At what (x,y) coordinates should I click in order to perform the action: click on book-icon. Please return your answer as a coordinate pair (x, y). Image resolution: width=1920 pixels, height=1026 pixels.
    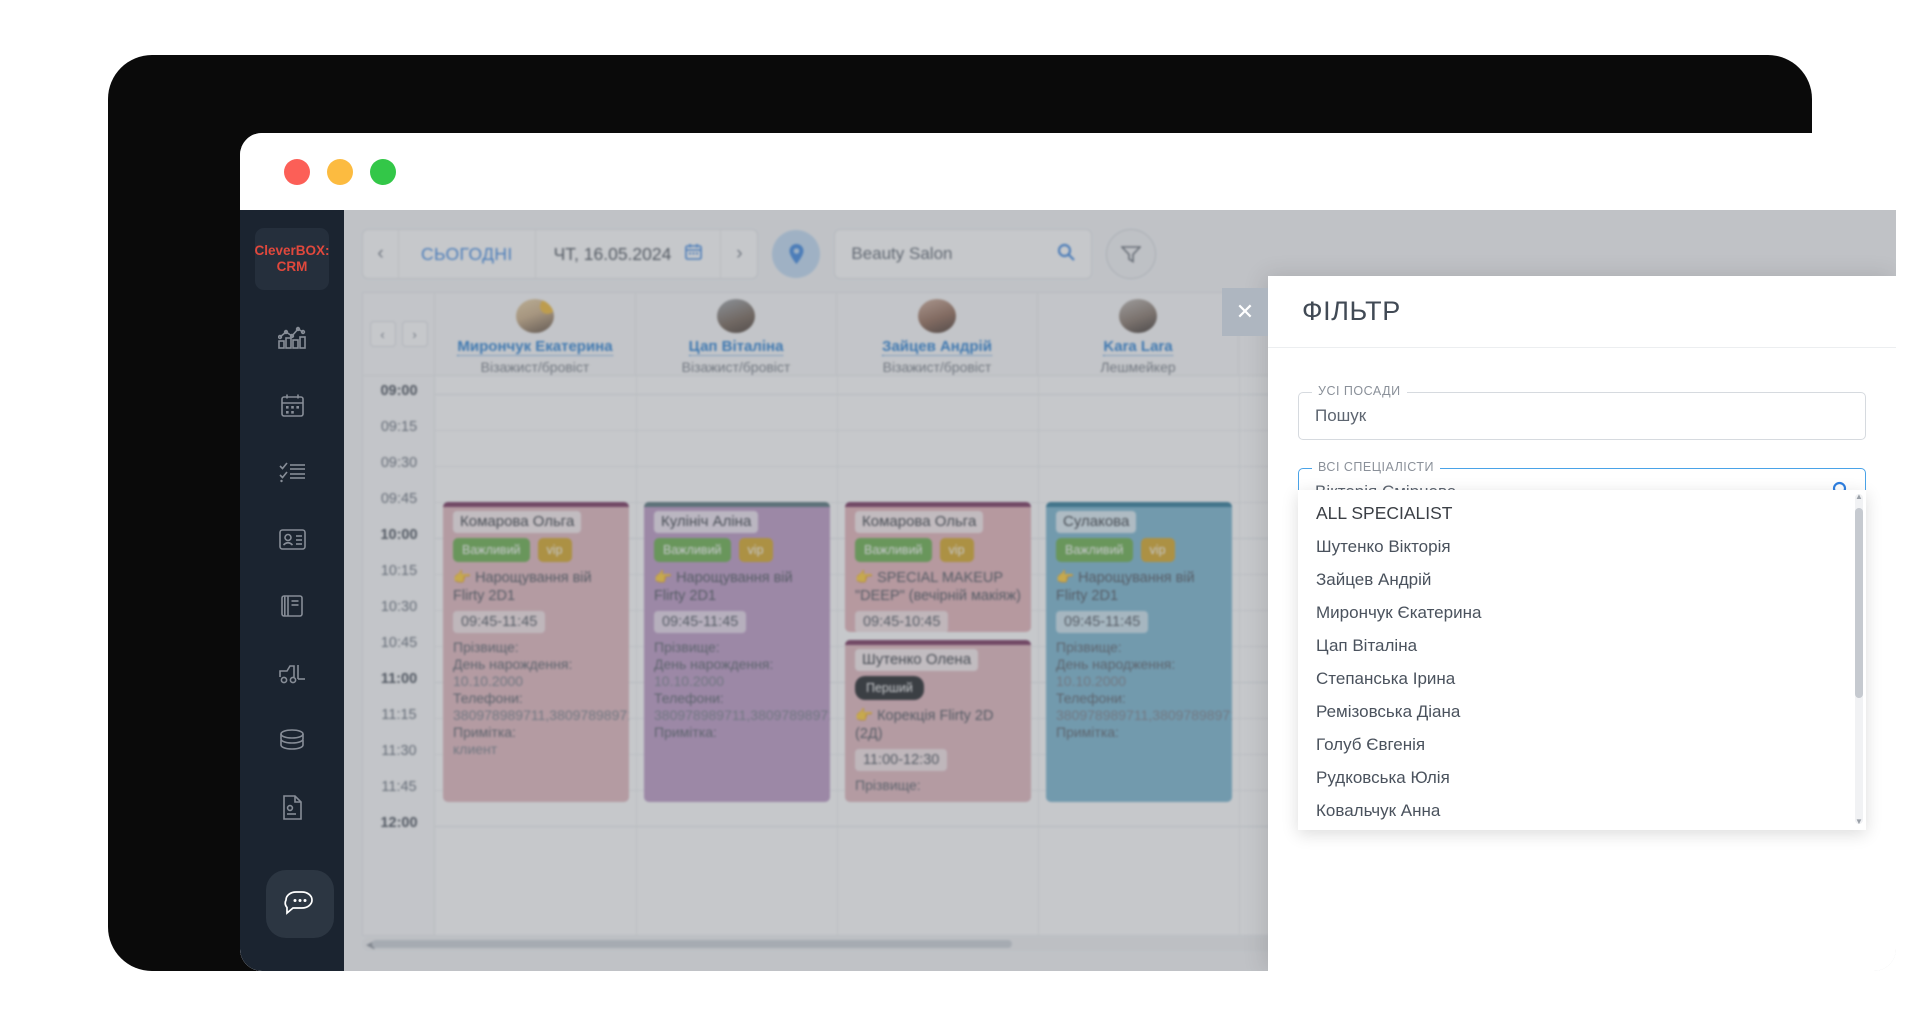
    Looking at the image, I should click on (292, 606).